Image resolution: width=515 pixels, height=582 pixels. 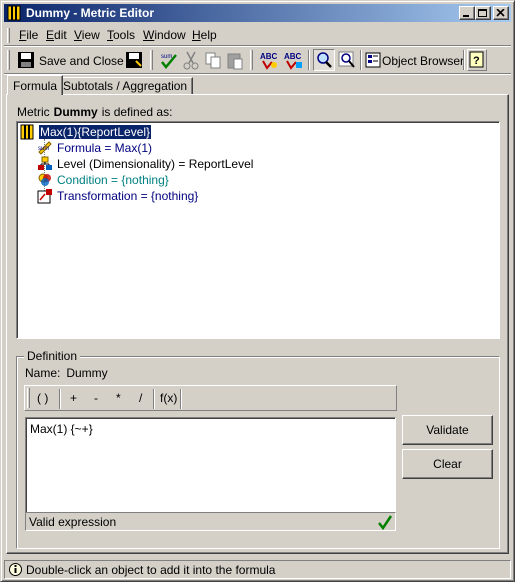 What do you see at coordinates (60, 399) in the screenshot?
I see `operator-separator` at bounding box center [60, 399].